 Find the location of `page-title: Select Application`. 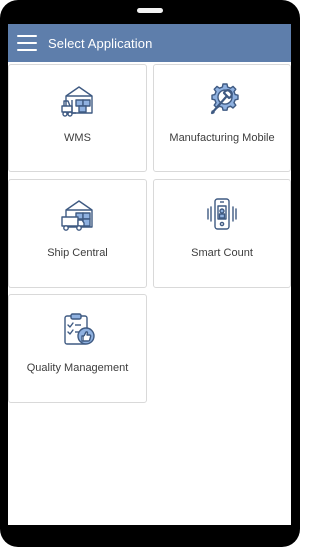

page-title: Select Application is located at coordinates (100, 43).